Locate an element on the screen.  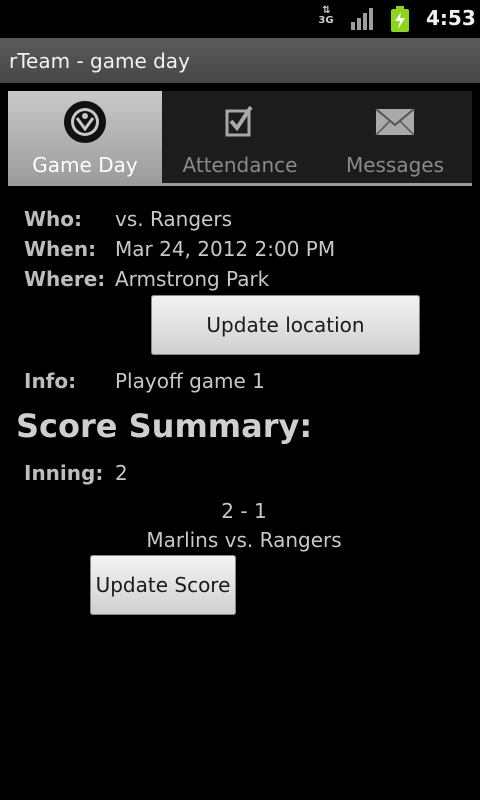
away-team: Rangers is located at coordinates (300, 540).